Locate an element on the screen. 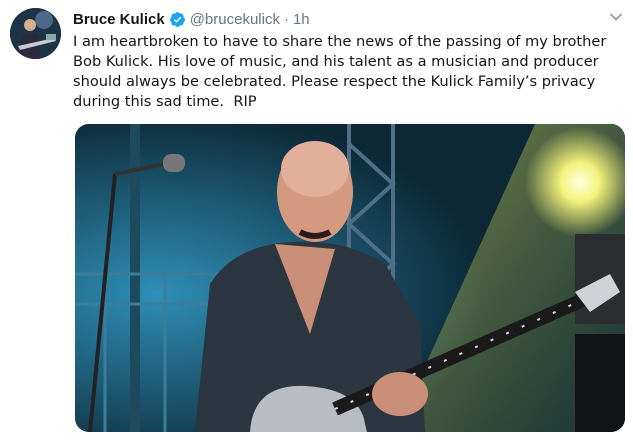 The width and height of the screenshot is (633, 440). author-handle: @brucekulick is located at coordinates (235, 19).